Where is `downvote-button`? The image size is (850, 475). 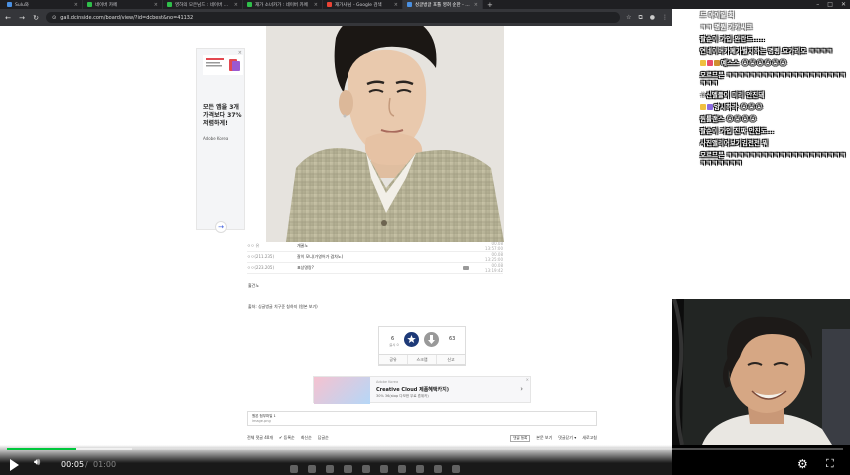
downvote-button is located at coordinates (431, 339).